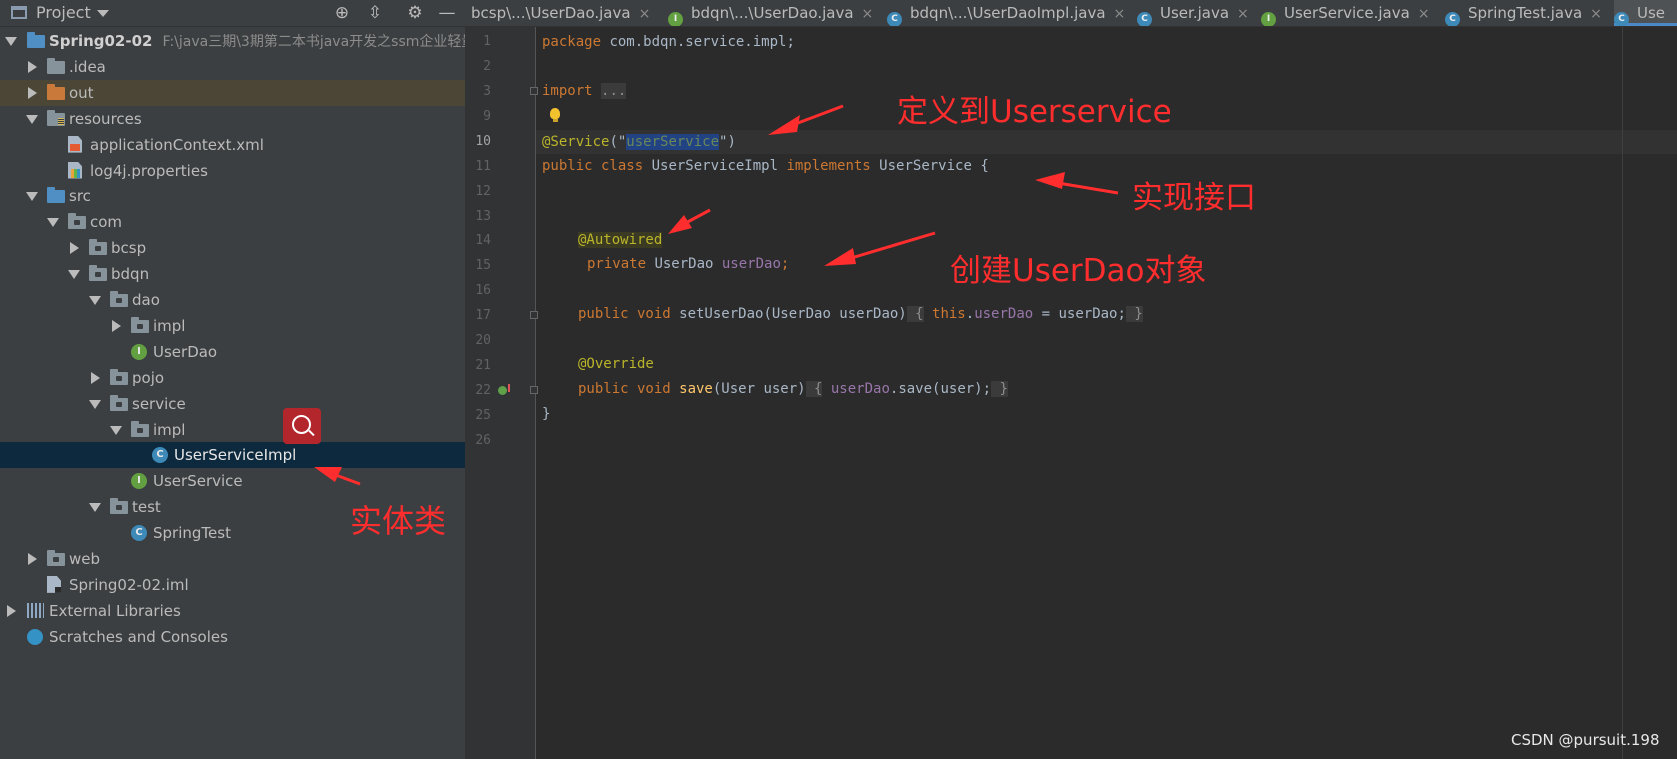 The image size is (1677, 759). Describe the element at coordinates (1004, 314) in the screenshot. I see `field-token: userDao` at that location.